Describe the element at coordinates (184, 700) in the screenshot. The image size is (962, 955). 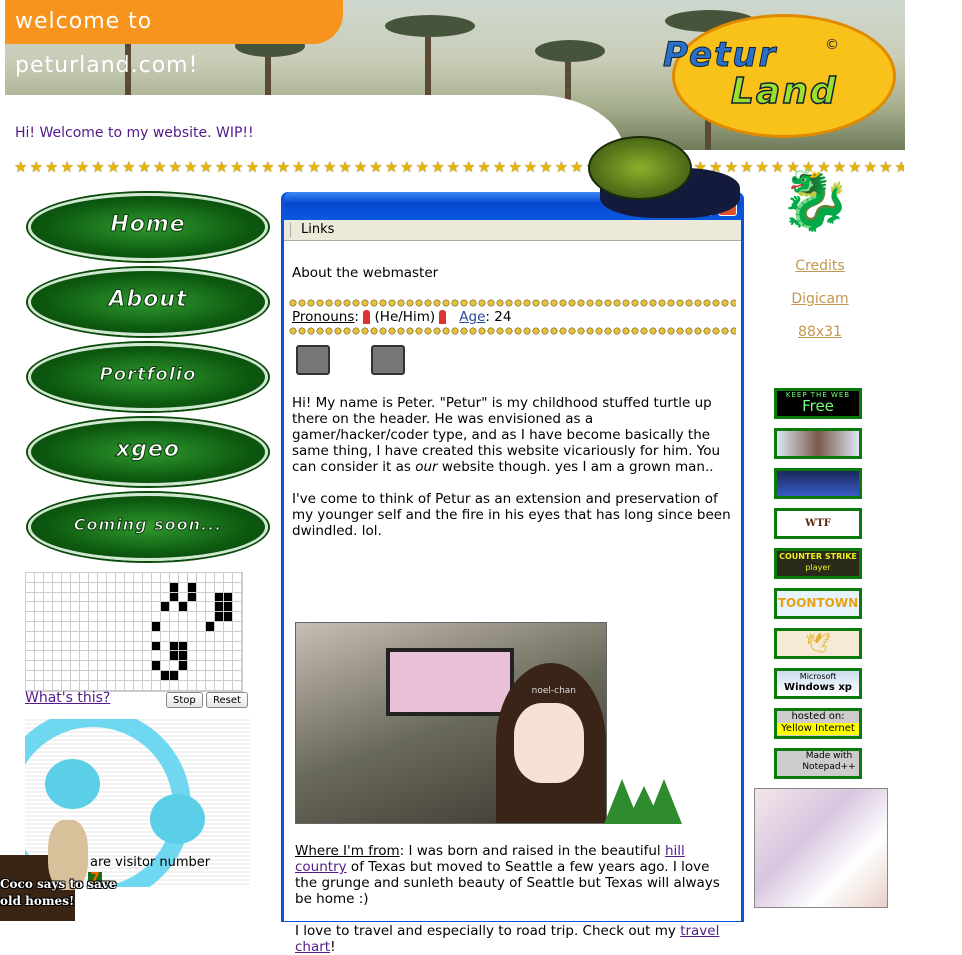
I see `stop-button: Stop` at that location.